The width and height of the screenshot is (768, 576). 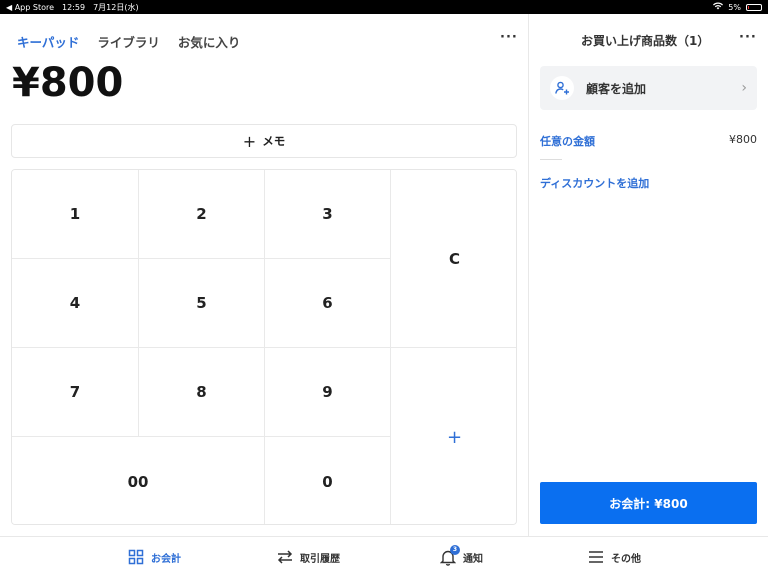 I want to click on key-2: 2, so click(x=202, y=214).